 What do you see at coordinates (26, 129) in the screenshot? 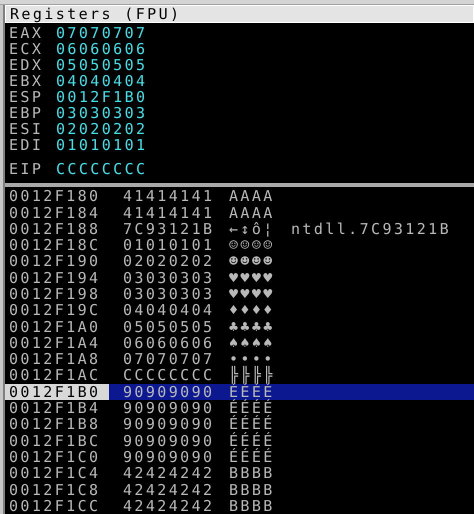
I see `register-name: ESI` at bounding box center [26, 129].